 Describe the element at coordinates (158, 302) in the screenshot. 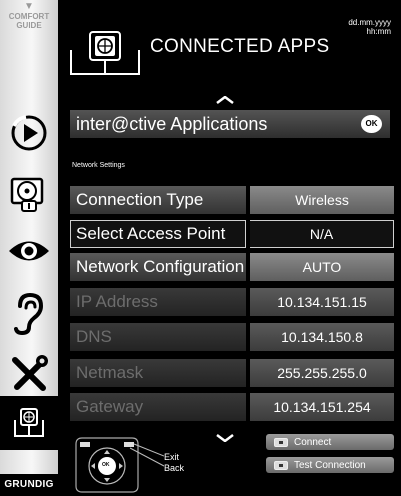

I see `row-label: IP Address` at that location.